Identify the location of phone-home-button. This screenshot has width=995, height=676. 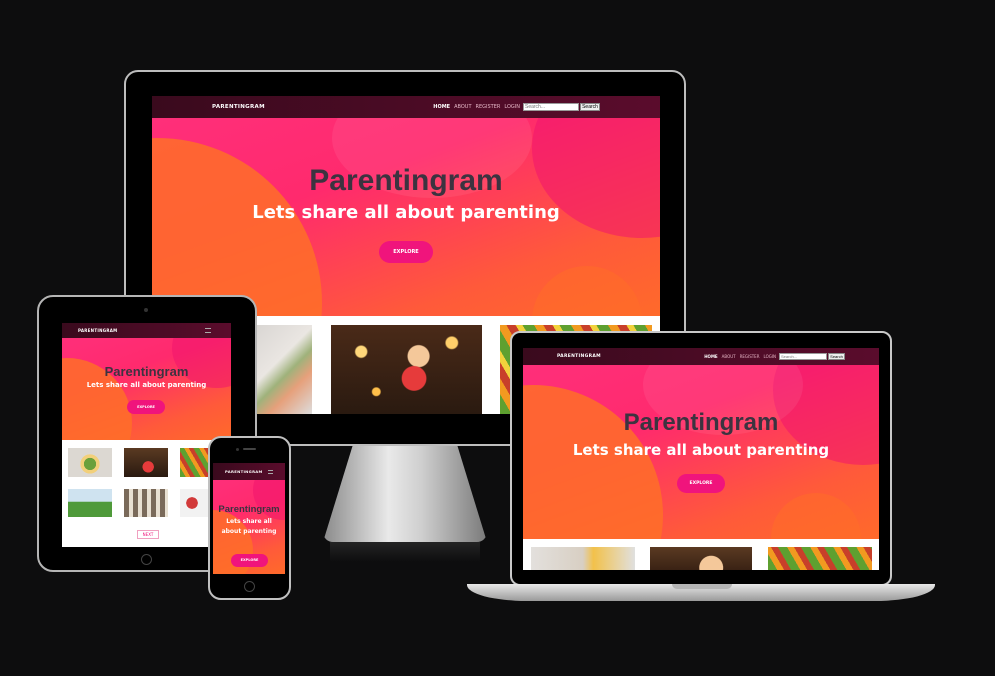
(249, 586).